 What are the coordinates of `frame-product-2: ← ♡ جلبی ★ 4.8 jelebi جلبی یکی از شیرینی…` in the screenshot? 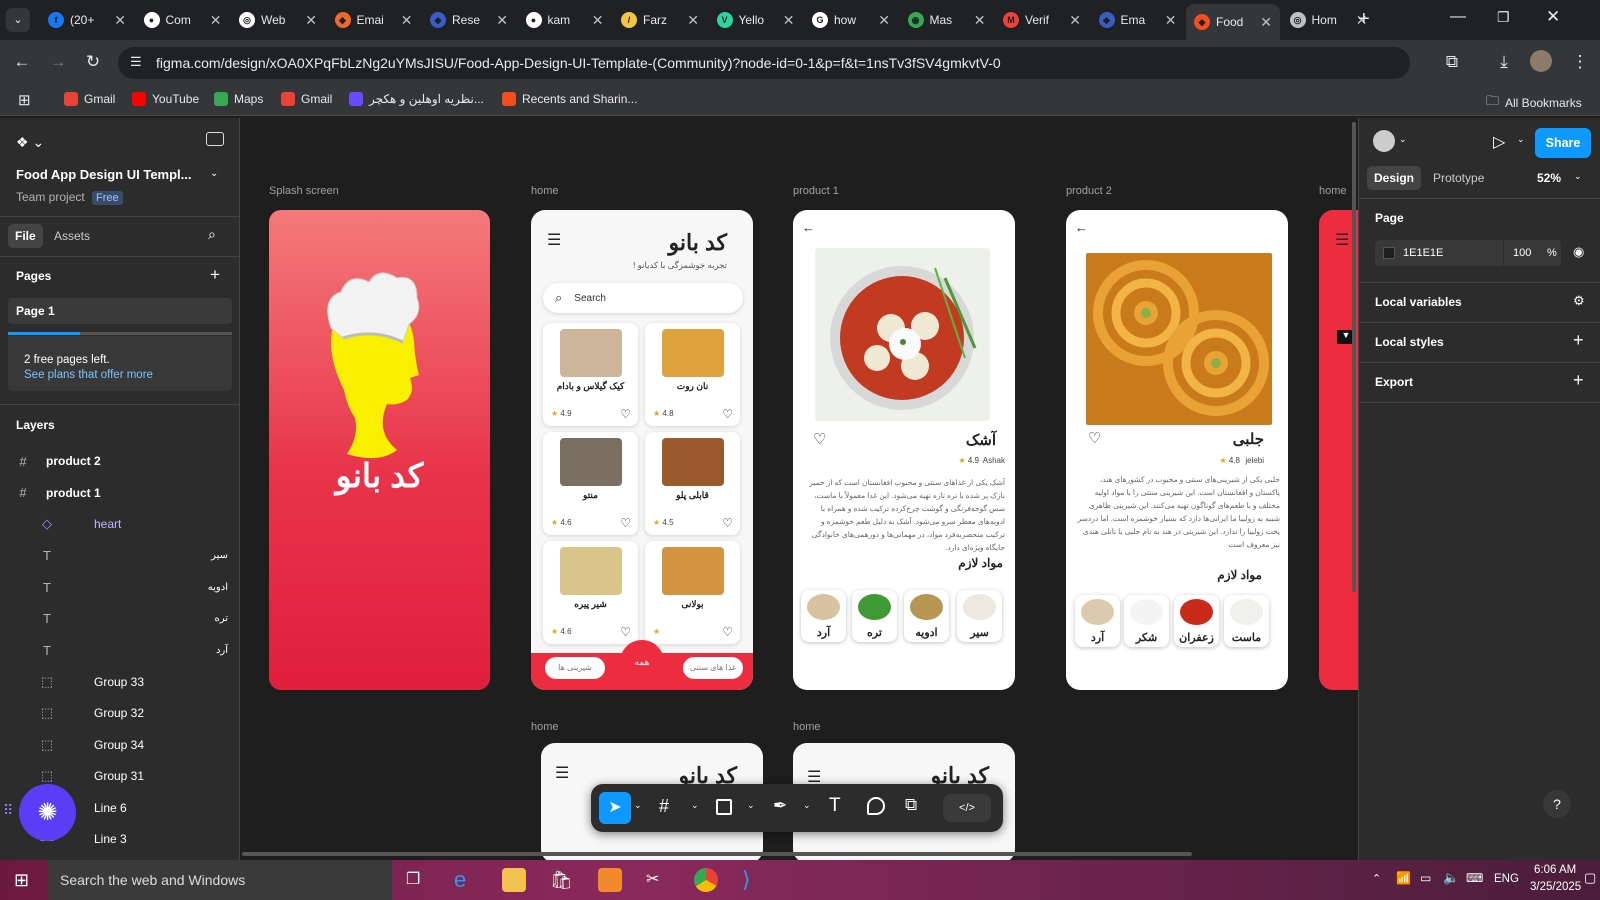 It's located at (1177, 450).